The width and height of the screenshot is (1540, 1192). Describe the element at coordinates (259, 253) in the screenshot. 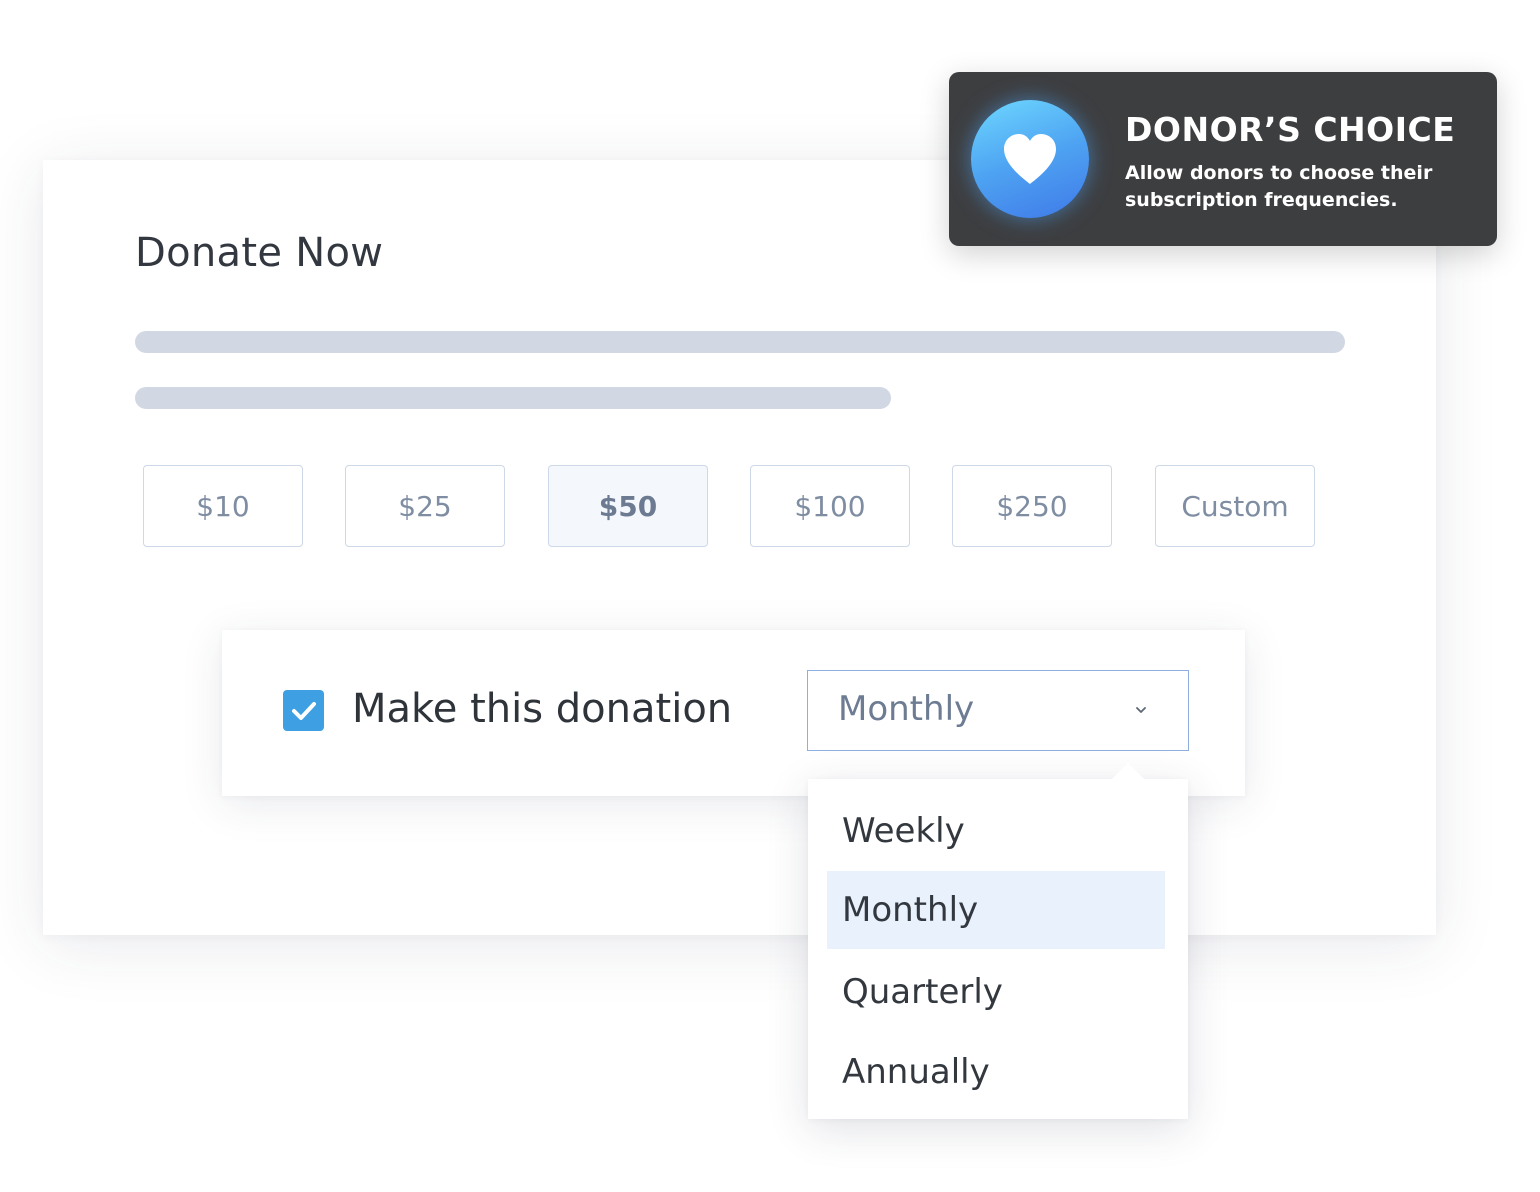

I see `page-title: Donate Now` at that location.